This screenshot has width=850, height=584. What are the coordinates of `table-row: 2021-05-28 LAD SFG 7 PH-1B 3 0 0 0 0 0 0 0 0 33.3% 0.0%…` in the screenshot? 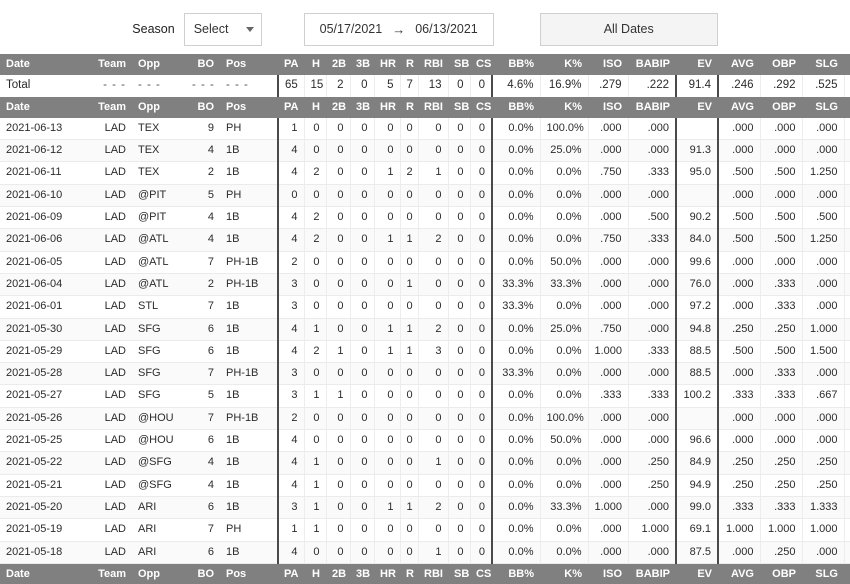 It's located at (425, 374).